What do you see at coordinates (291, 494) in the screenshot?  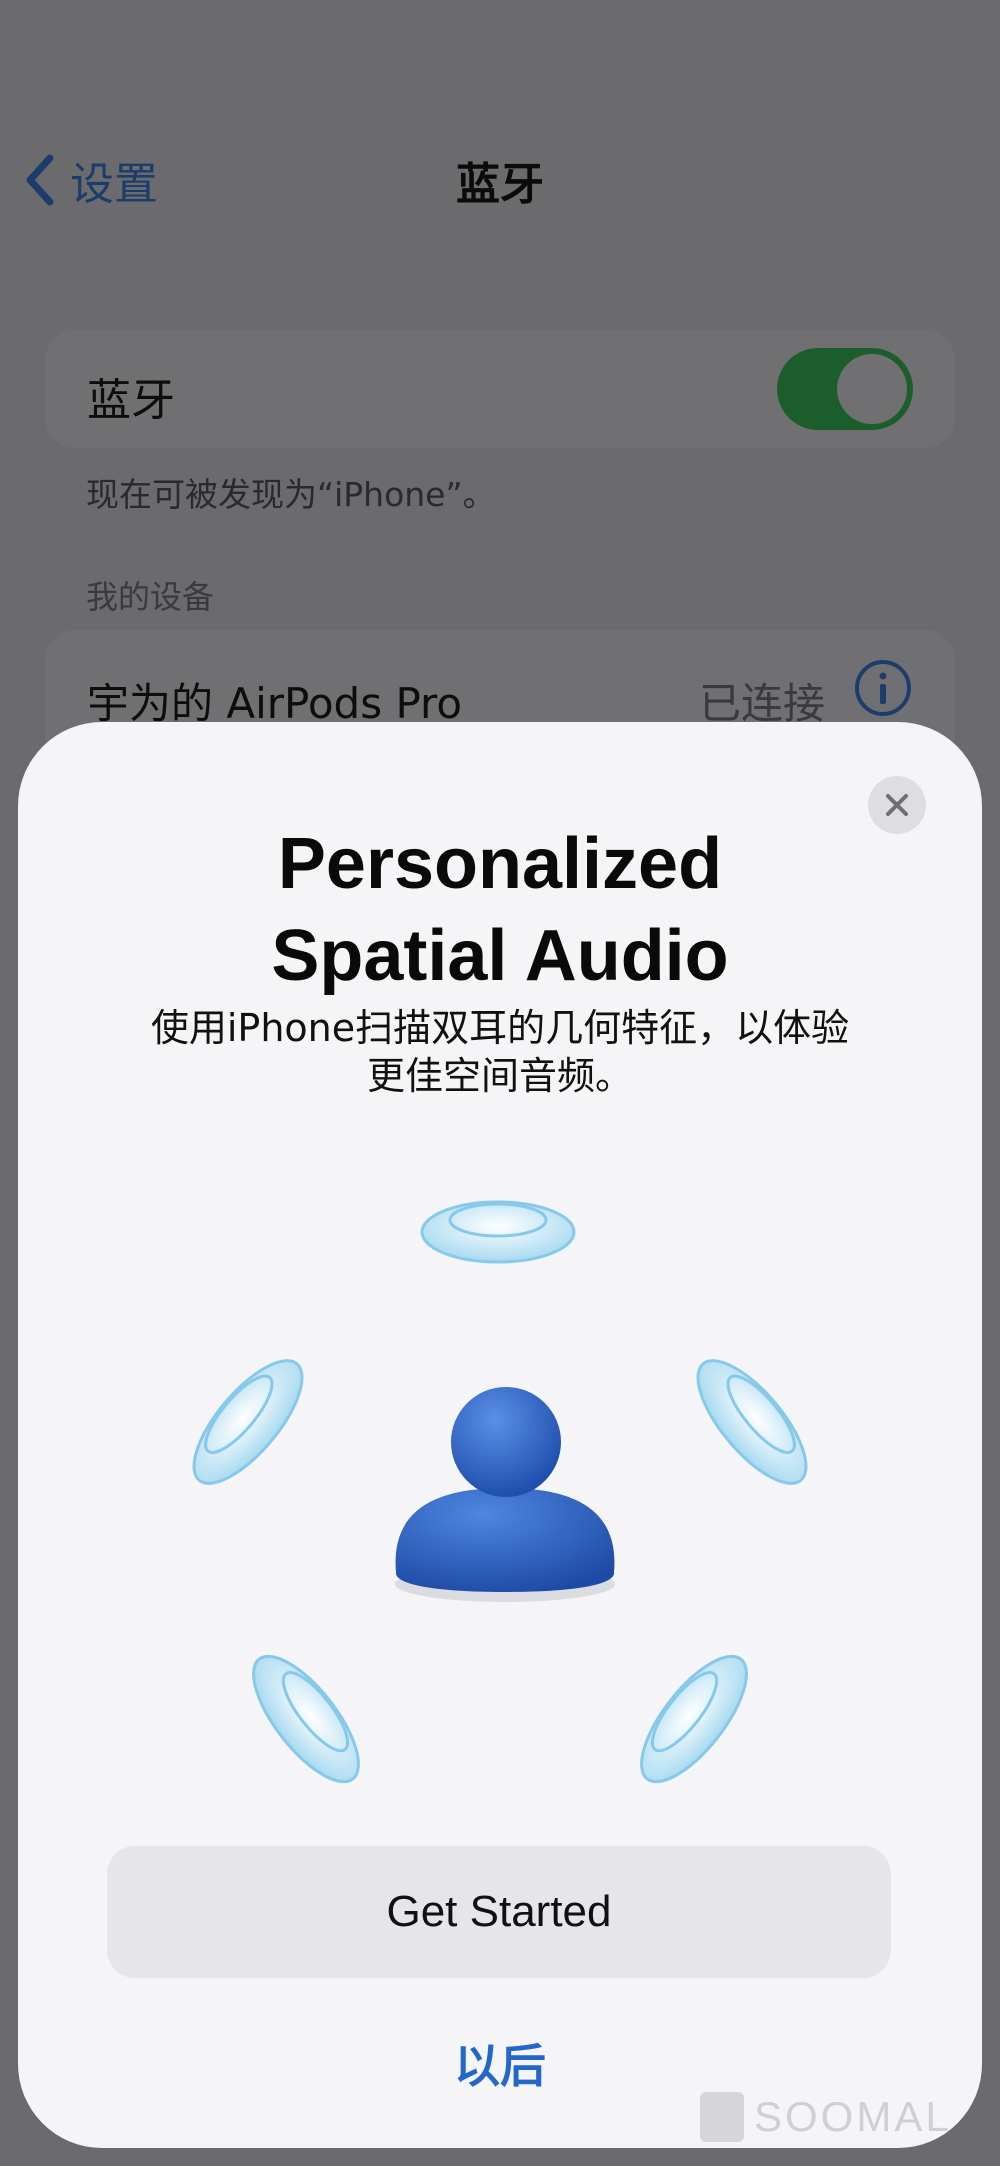 I see `discoverable-text: 现在可被发现为“iPhone”。` at bounding box center [291, 494].